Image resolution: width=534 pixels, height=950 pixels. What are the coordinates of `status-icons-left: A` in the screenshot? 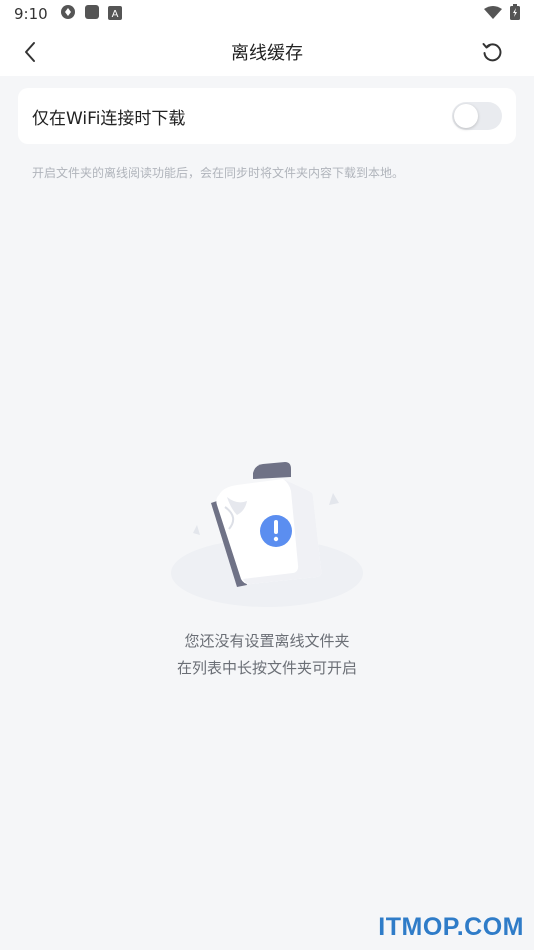 It's located at (91, 14).